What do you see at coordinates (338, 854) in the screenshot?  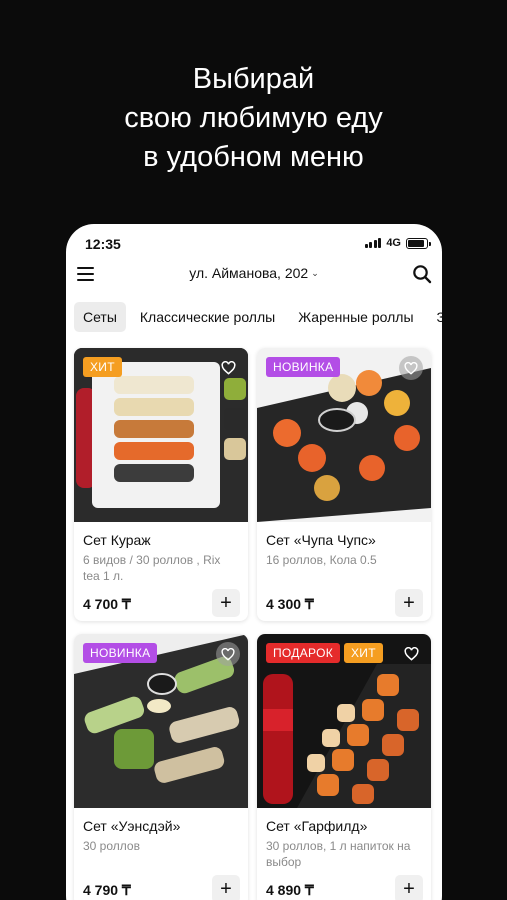 I see `product-description: 30 роллов, 1 л напиток на выбор` at bounding box center [338, 854].